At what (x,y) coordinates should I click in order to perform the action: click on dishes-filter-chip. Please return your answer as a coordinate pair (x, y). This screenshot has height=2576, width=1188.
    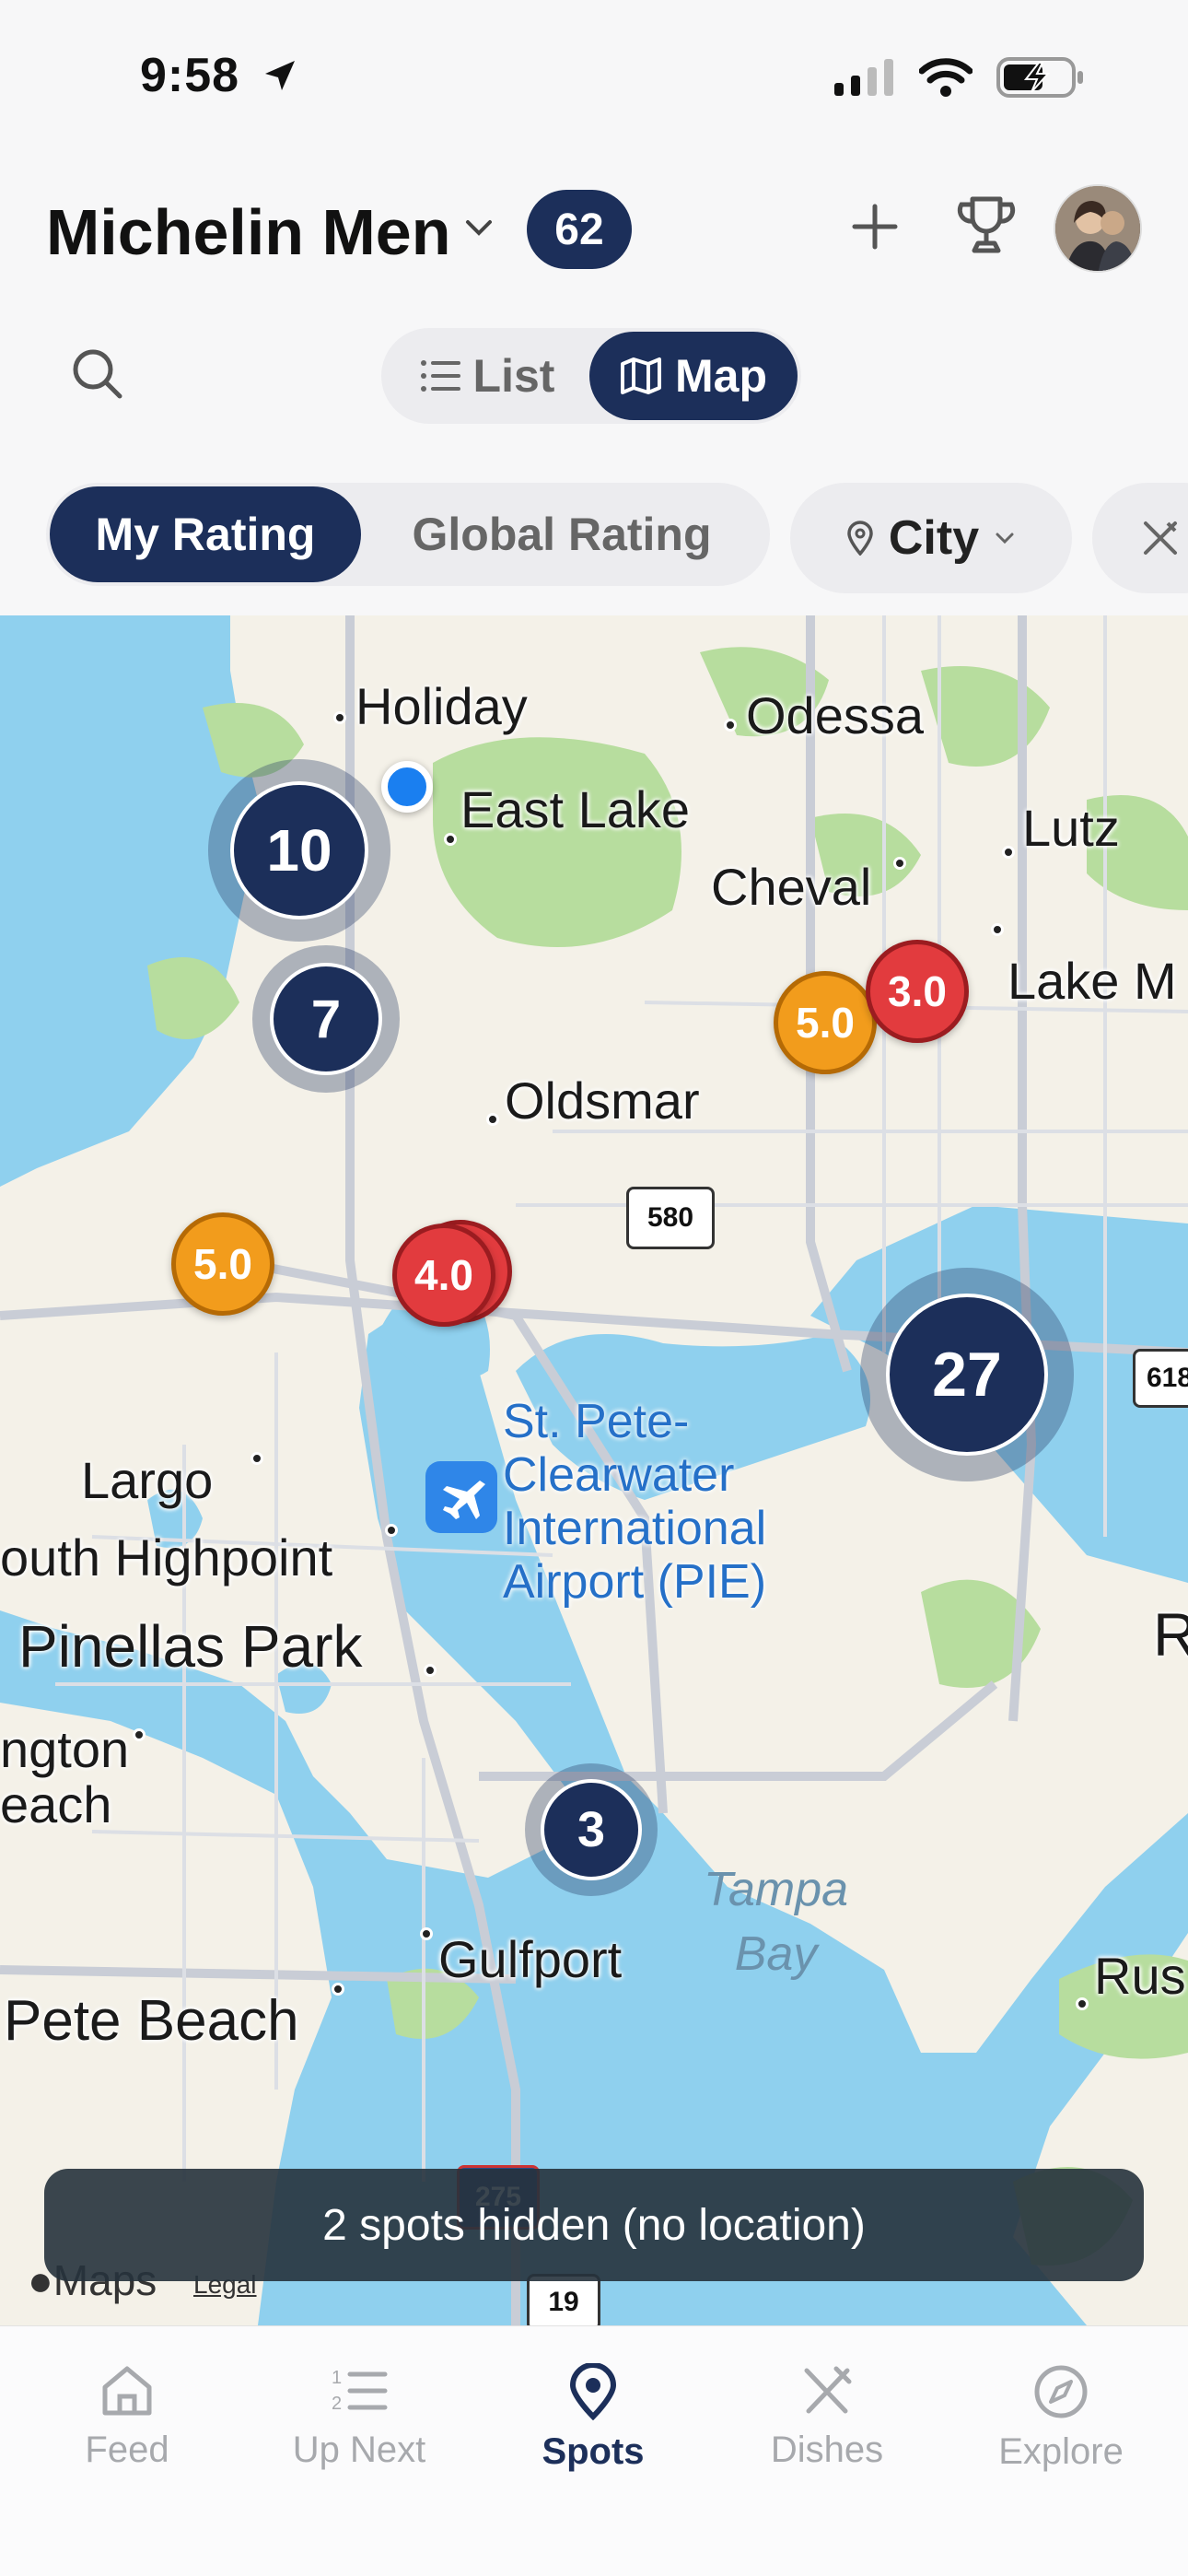
    Looking at the image, I should click on (1140, 538).